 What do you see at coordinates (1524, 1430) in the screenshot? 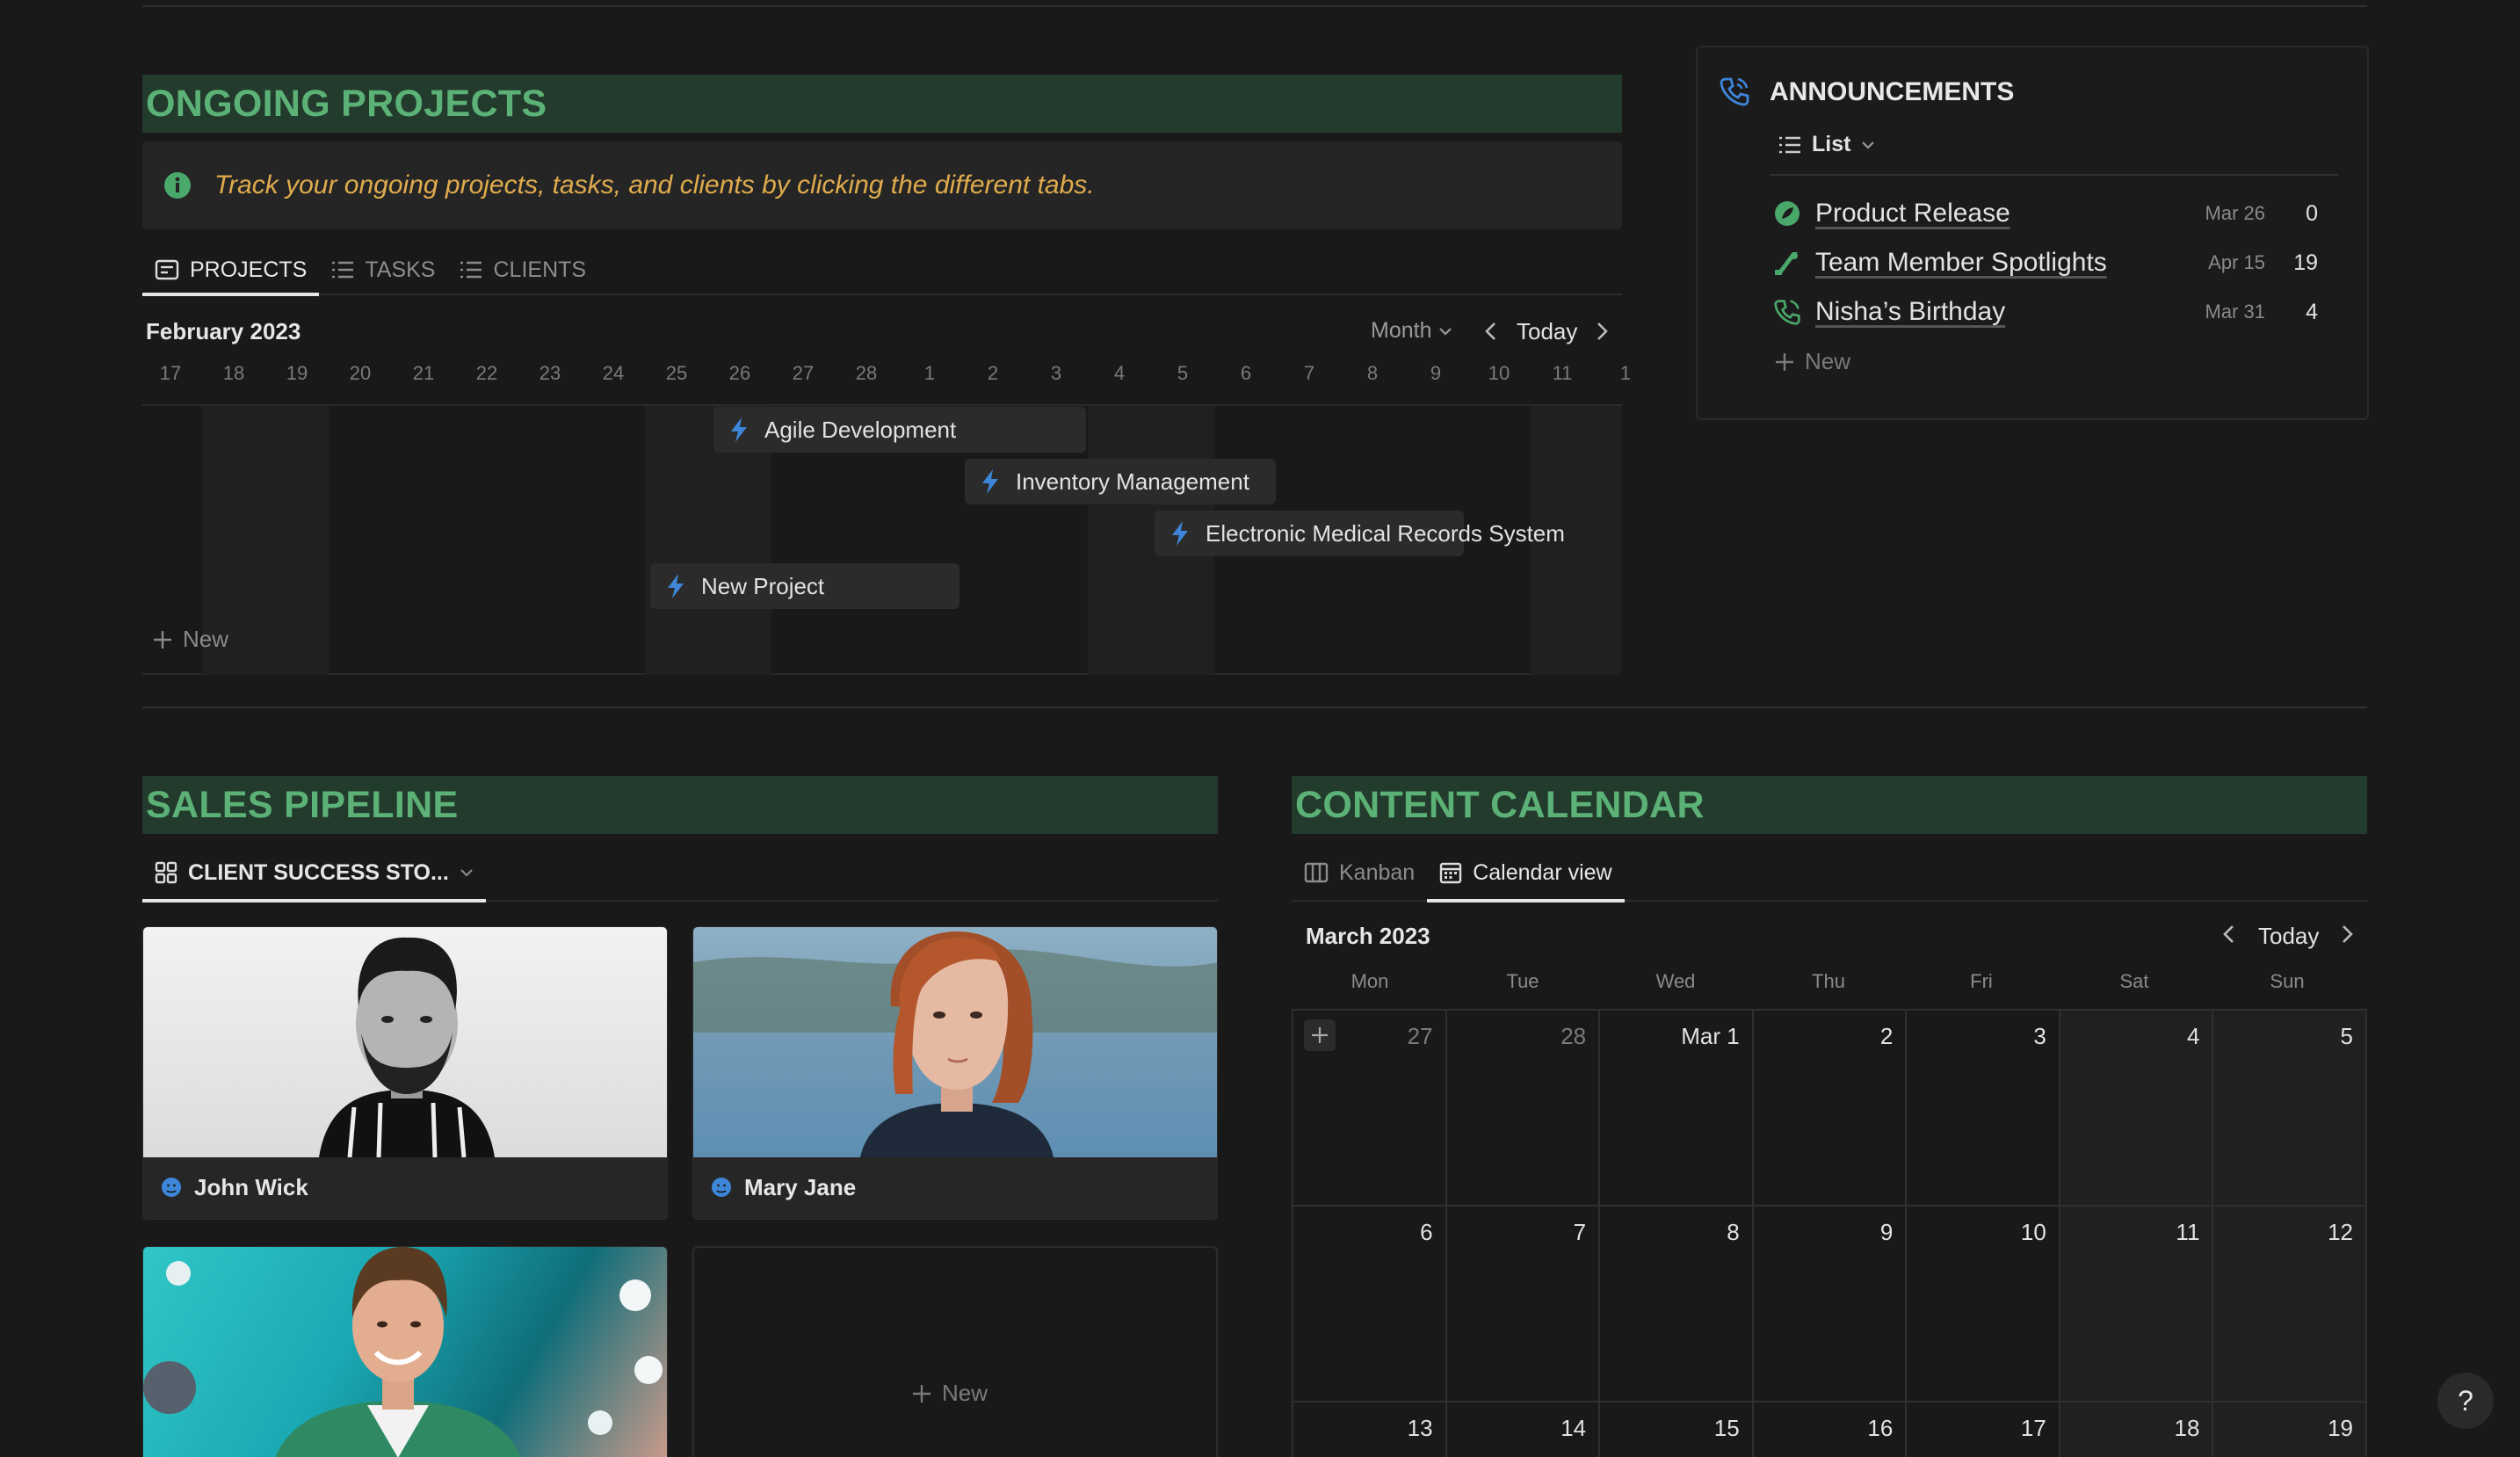
I see `calendar-day-cell: 14` at bounding box center [1524, 1430].